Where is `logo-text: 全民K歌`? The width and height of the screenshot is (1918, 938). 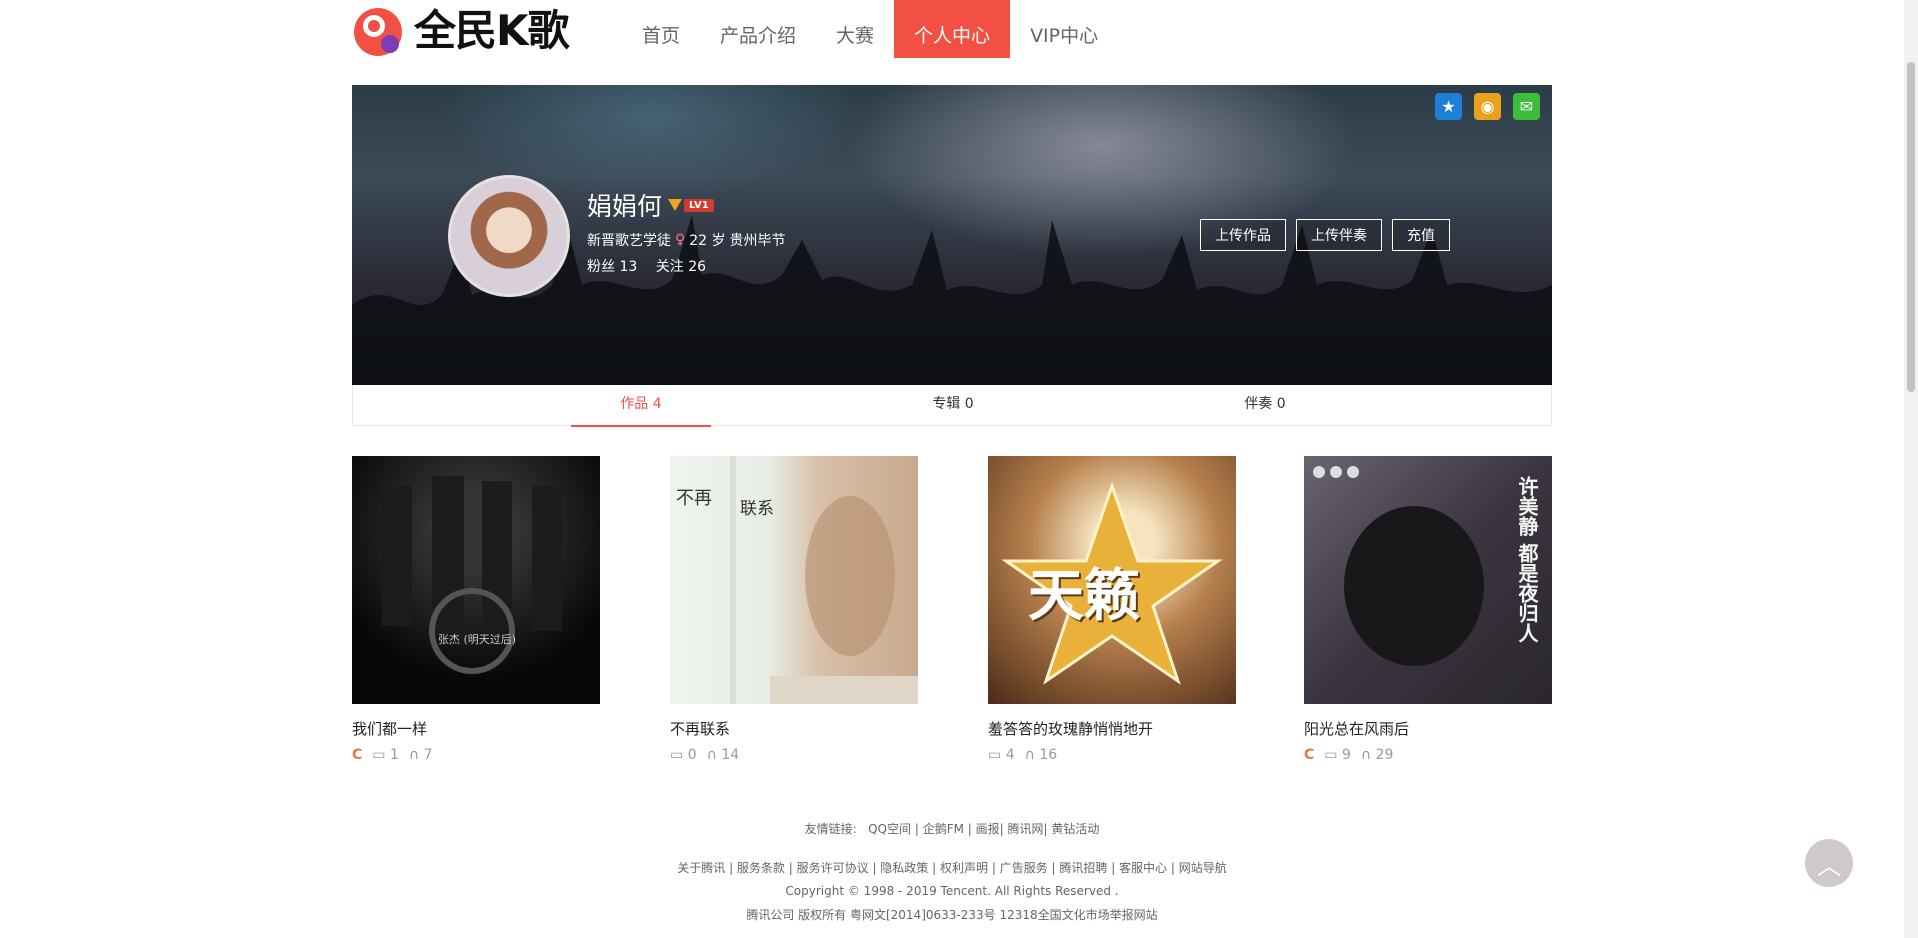 logo-text: 全民K歌 is located at coordinates (492, 30).